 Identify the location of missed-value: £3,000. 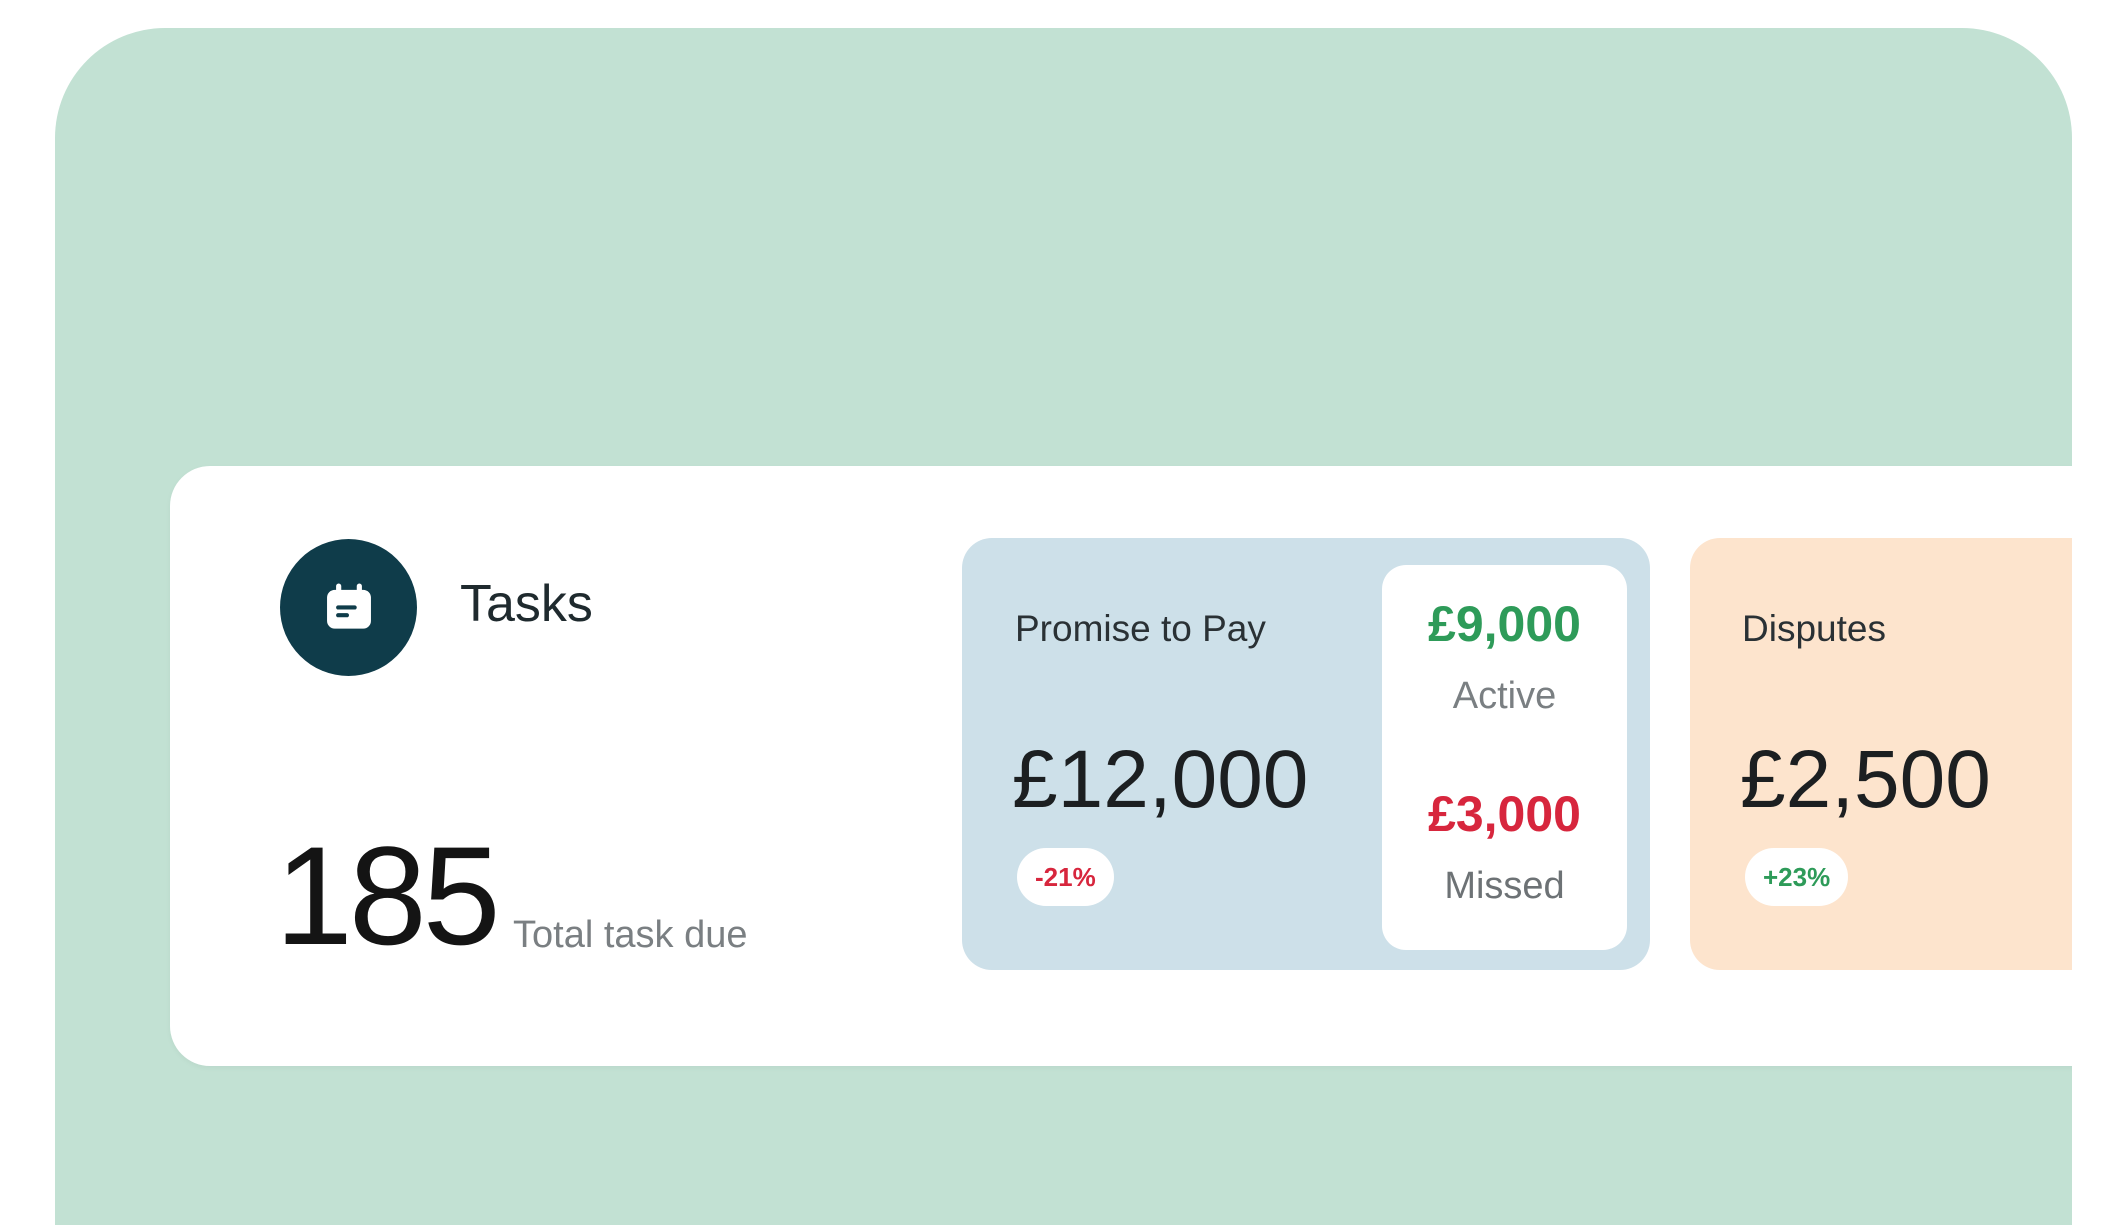
(1504, 814).